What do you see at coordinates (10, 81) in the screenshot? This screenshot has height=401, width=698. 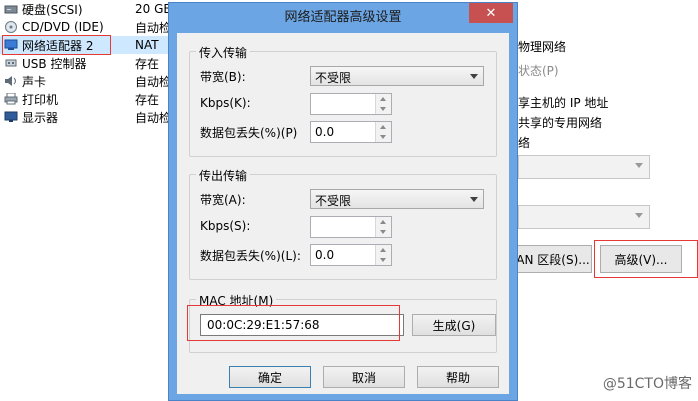 I see `sound-card-icon` at bounding box center [10, 81].